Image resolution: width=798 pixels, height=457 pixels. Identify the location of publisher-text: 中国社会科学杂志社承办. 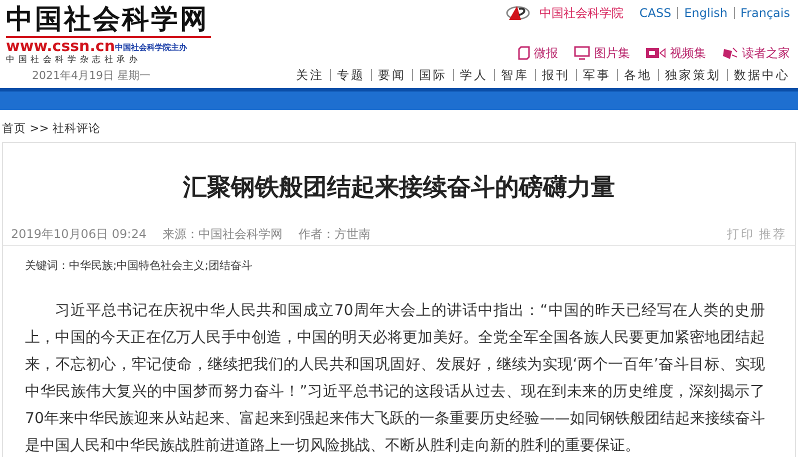
(74, 60).